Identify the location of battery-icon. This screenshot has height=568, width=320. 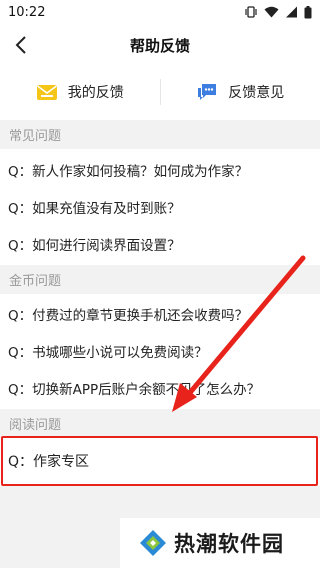
(308, 11).